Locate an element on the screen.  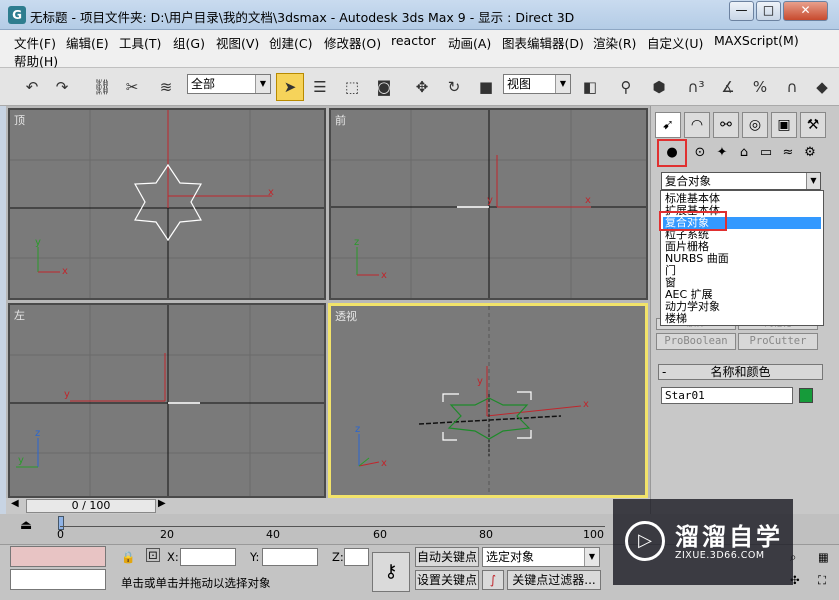
selection-filter-select: 全部 ▼ is located at coordinates (229, 84).